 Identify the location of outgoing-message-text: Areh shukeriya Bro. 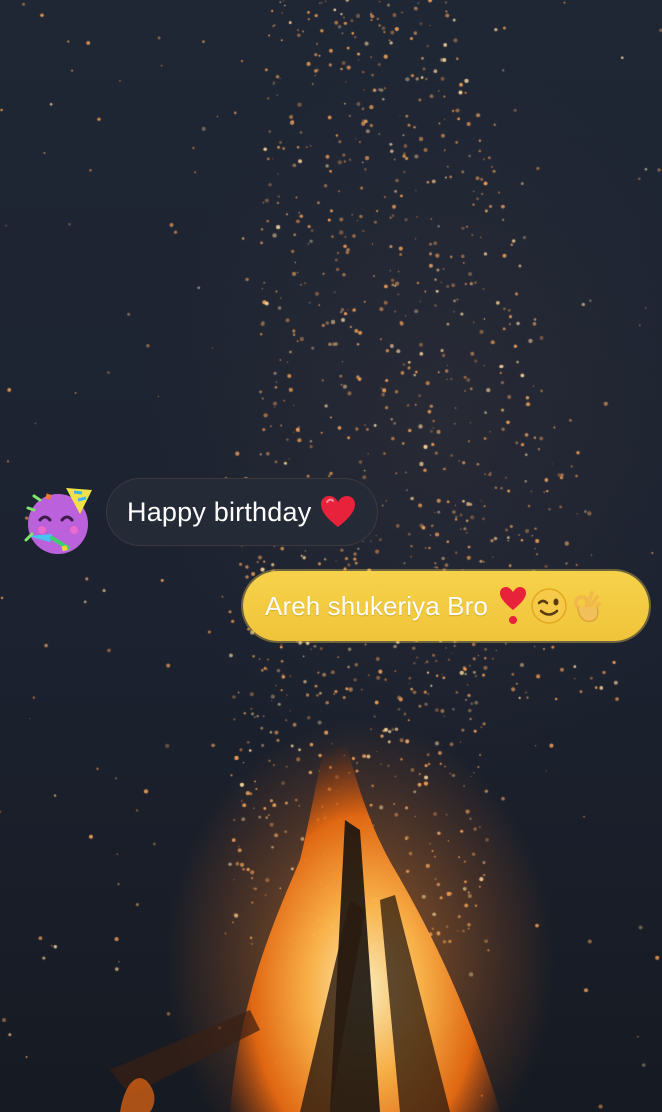
(376, 605).